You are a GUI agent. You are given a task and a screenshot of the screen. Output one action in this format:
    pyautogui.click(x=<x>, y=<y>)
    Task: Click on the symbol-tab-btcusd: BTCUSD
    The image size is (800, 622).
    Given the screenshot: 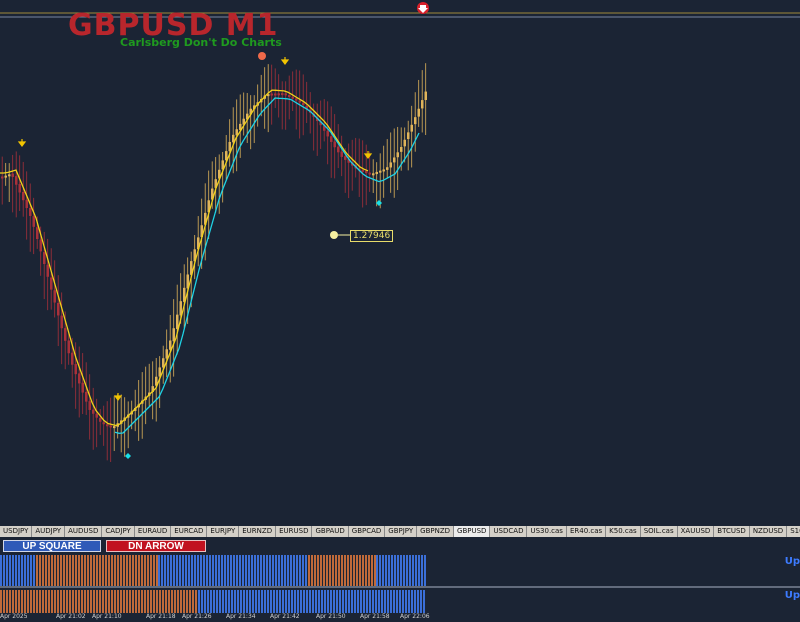 What is the action you would take?
    pyautogui.click(x=732, y=531)
    